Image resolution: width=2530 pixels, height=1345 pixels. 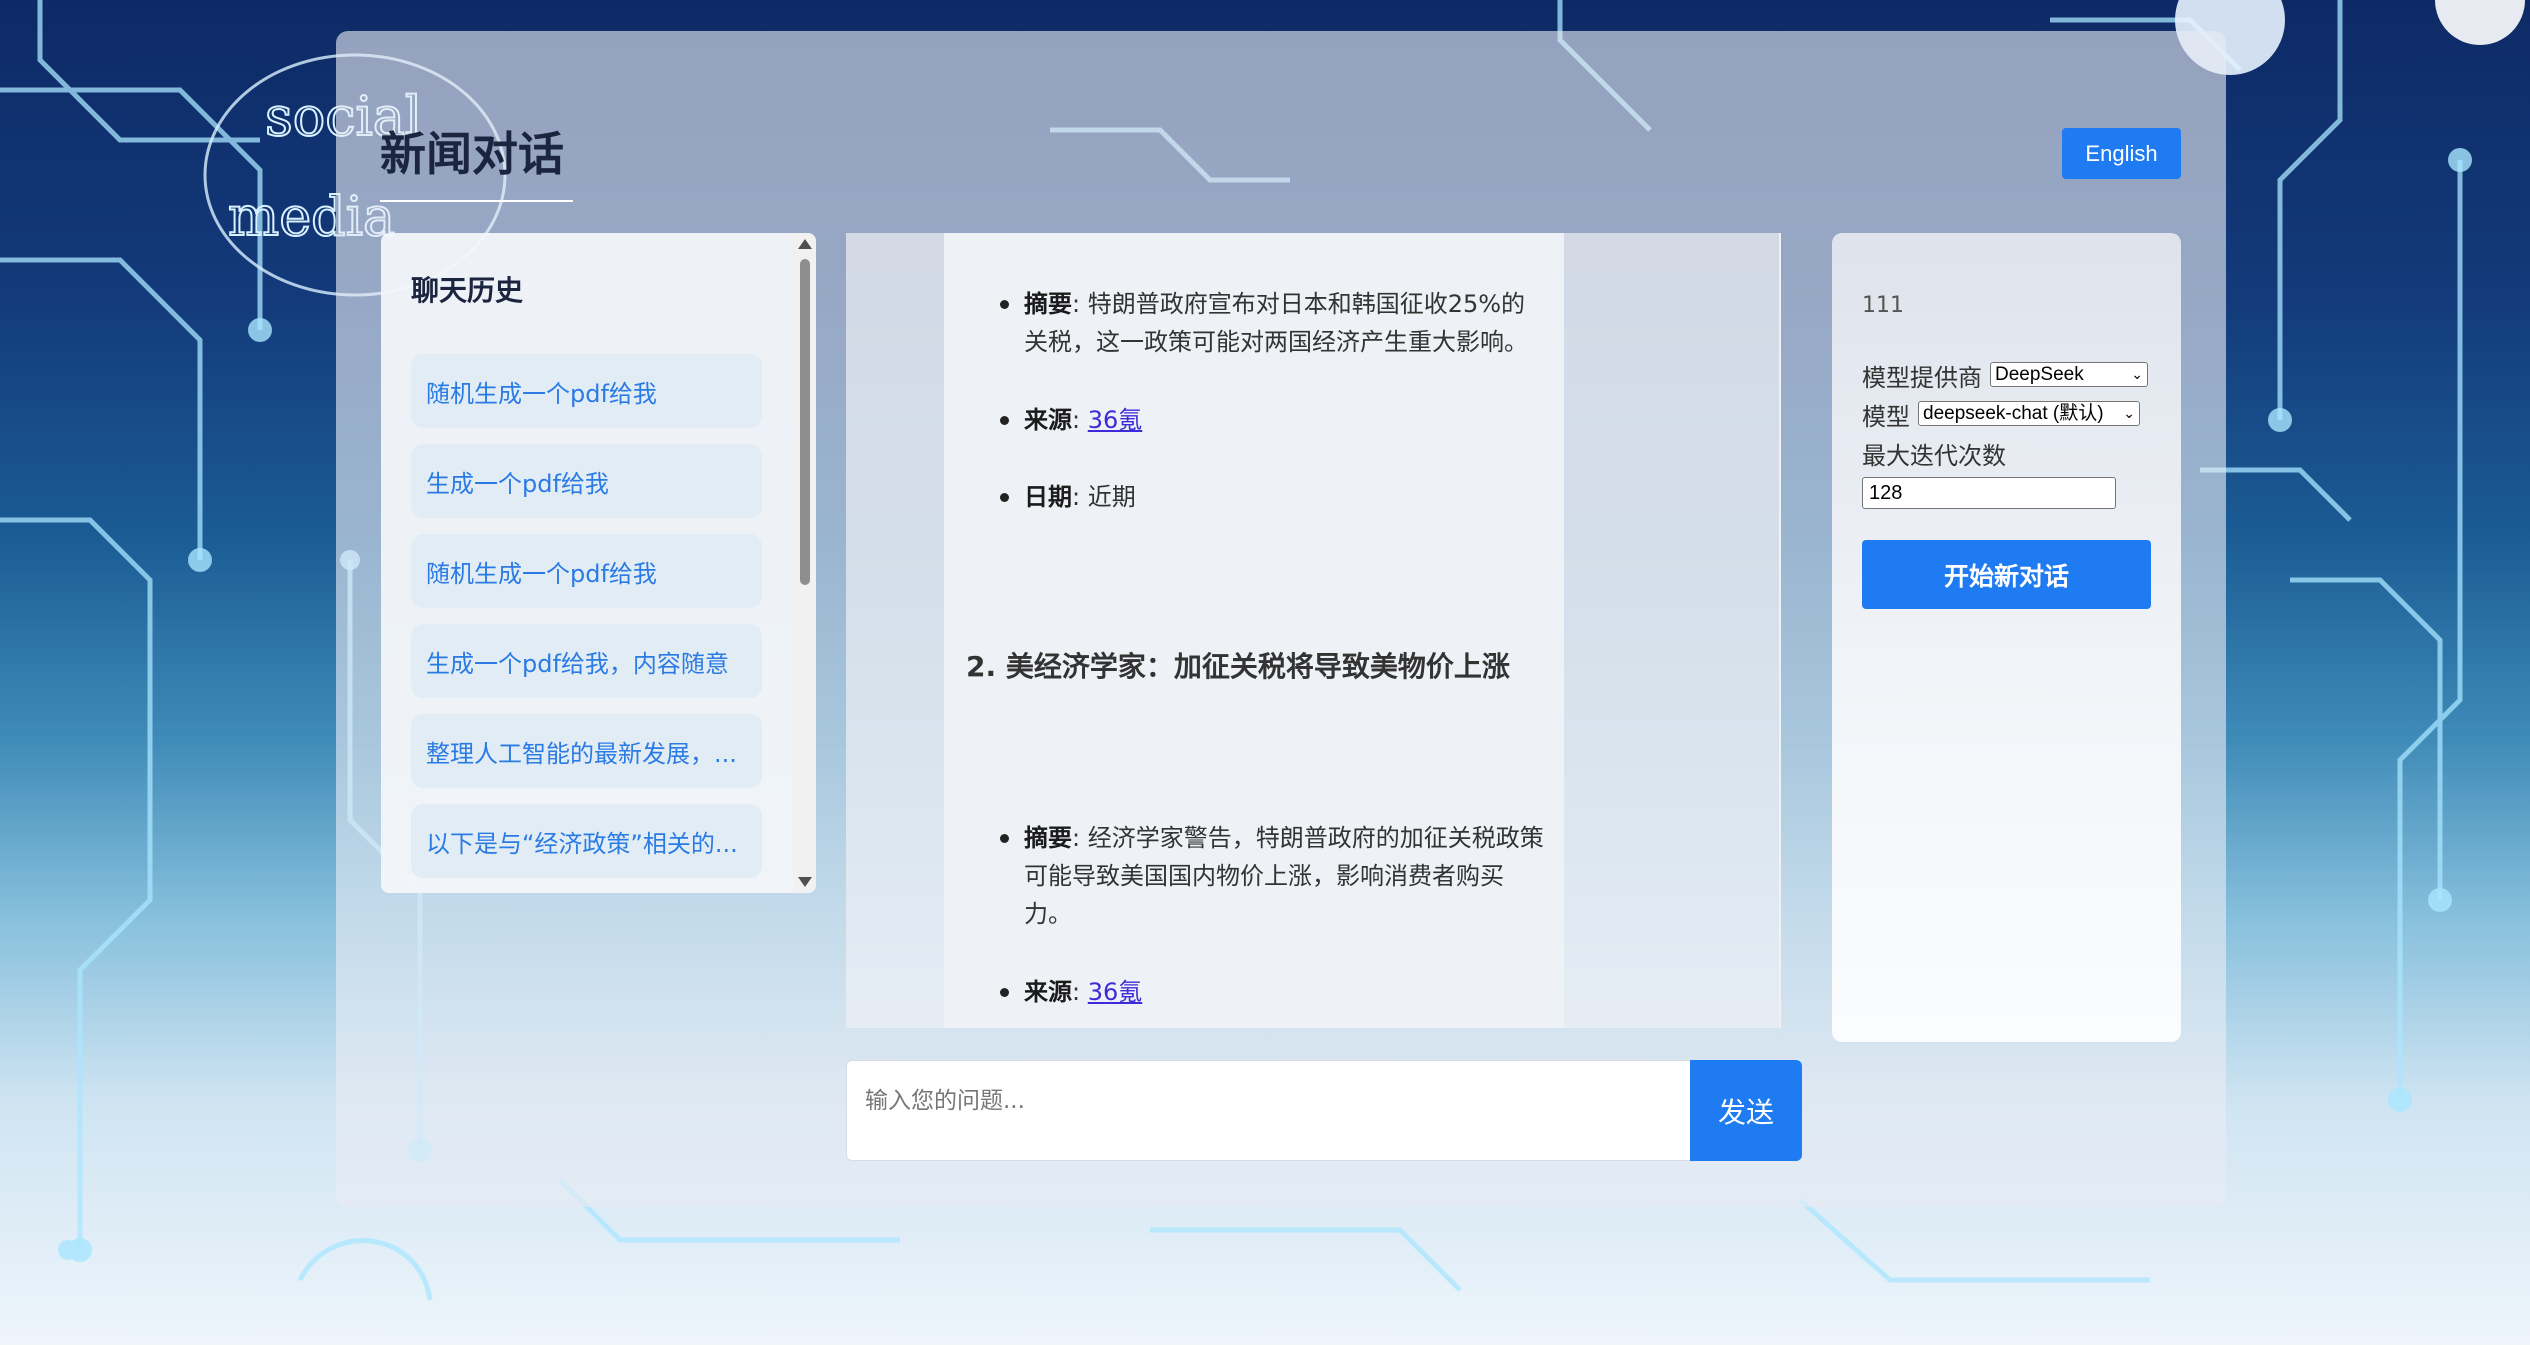 What do you see at coordinates (2121, 153) in the screenshot?
I see `language-toggle-button: English` at bounding box center [2121, 153].